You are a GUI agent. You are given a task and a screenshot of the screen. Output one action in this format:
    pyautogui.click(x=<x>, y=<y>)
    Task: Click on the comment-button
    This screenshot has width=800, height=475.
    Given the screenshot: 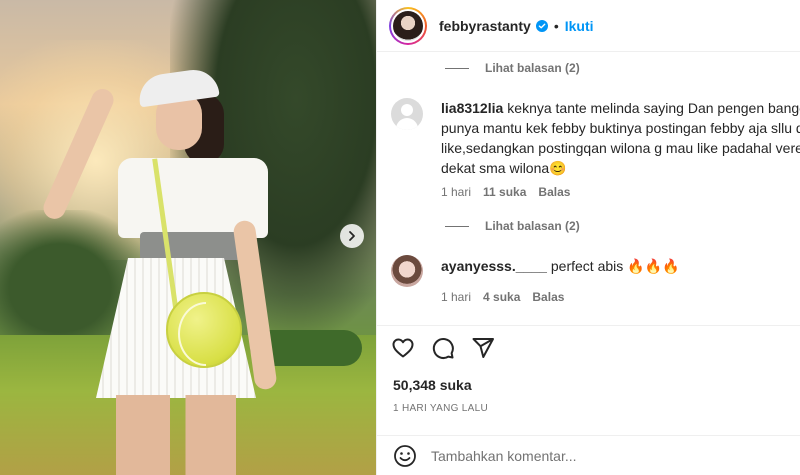 What is the action you would take?
    pyautogui.click(x=443, y=348)
    